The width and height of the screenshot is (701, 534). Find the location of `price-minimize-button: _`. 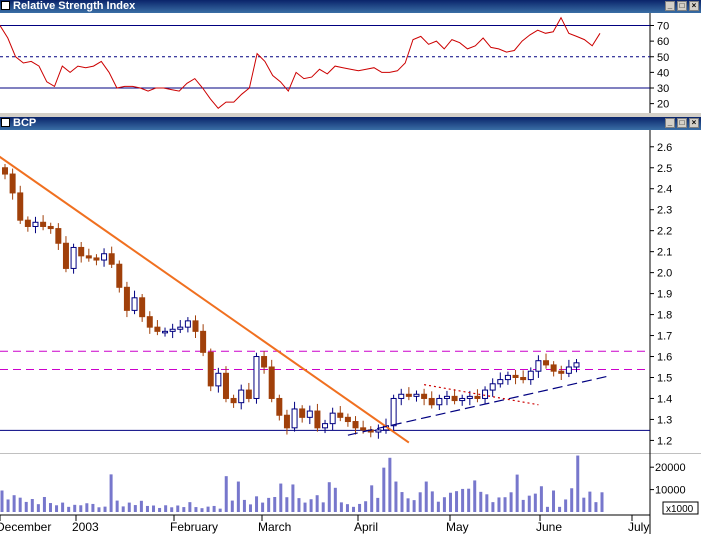

price-minimize-button: _ is located at coordinates (670, 123).